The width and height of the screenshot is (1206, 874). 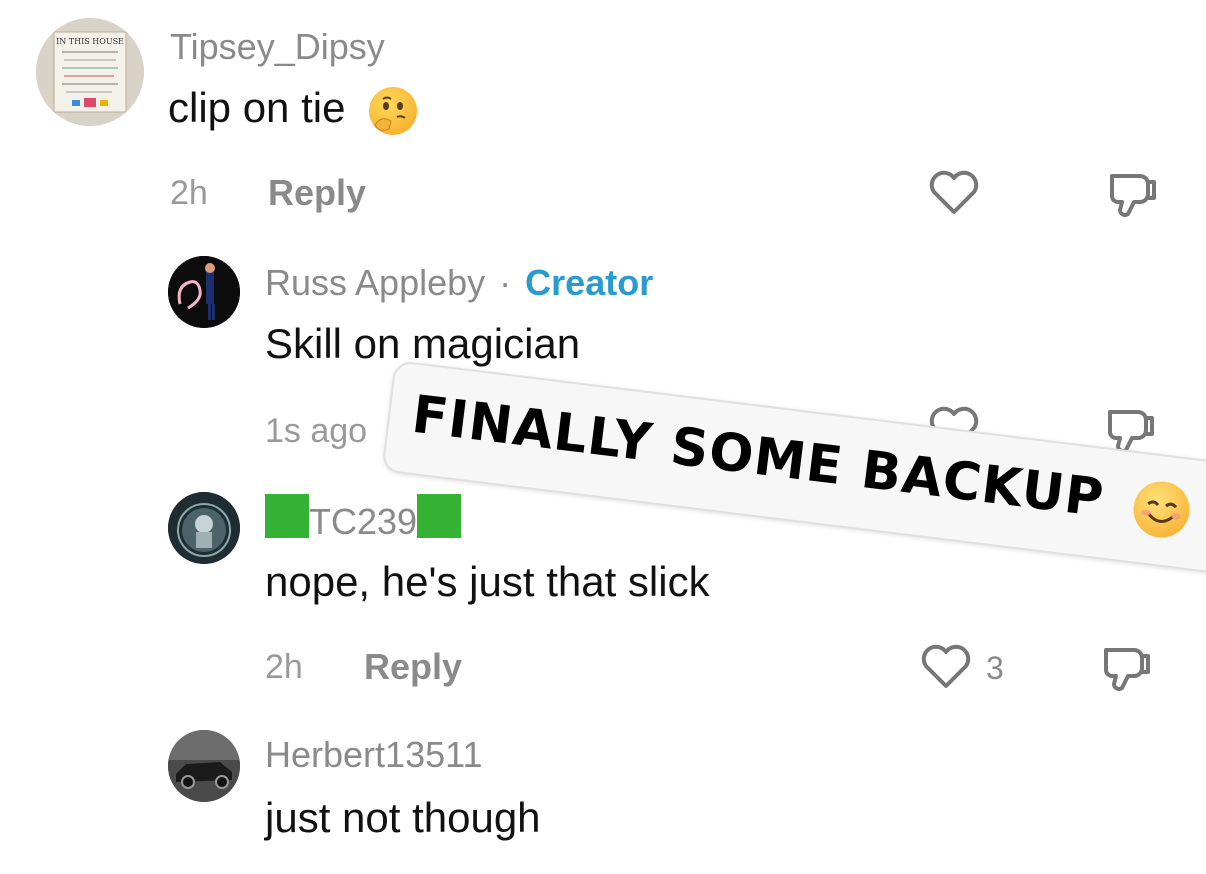 What do you see at coordinates (257, 107) in the screenshot?
I see `comment-text-tipsey-label: clip on tie` at bounding box center [257, 107].